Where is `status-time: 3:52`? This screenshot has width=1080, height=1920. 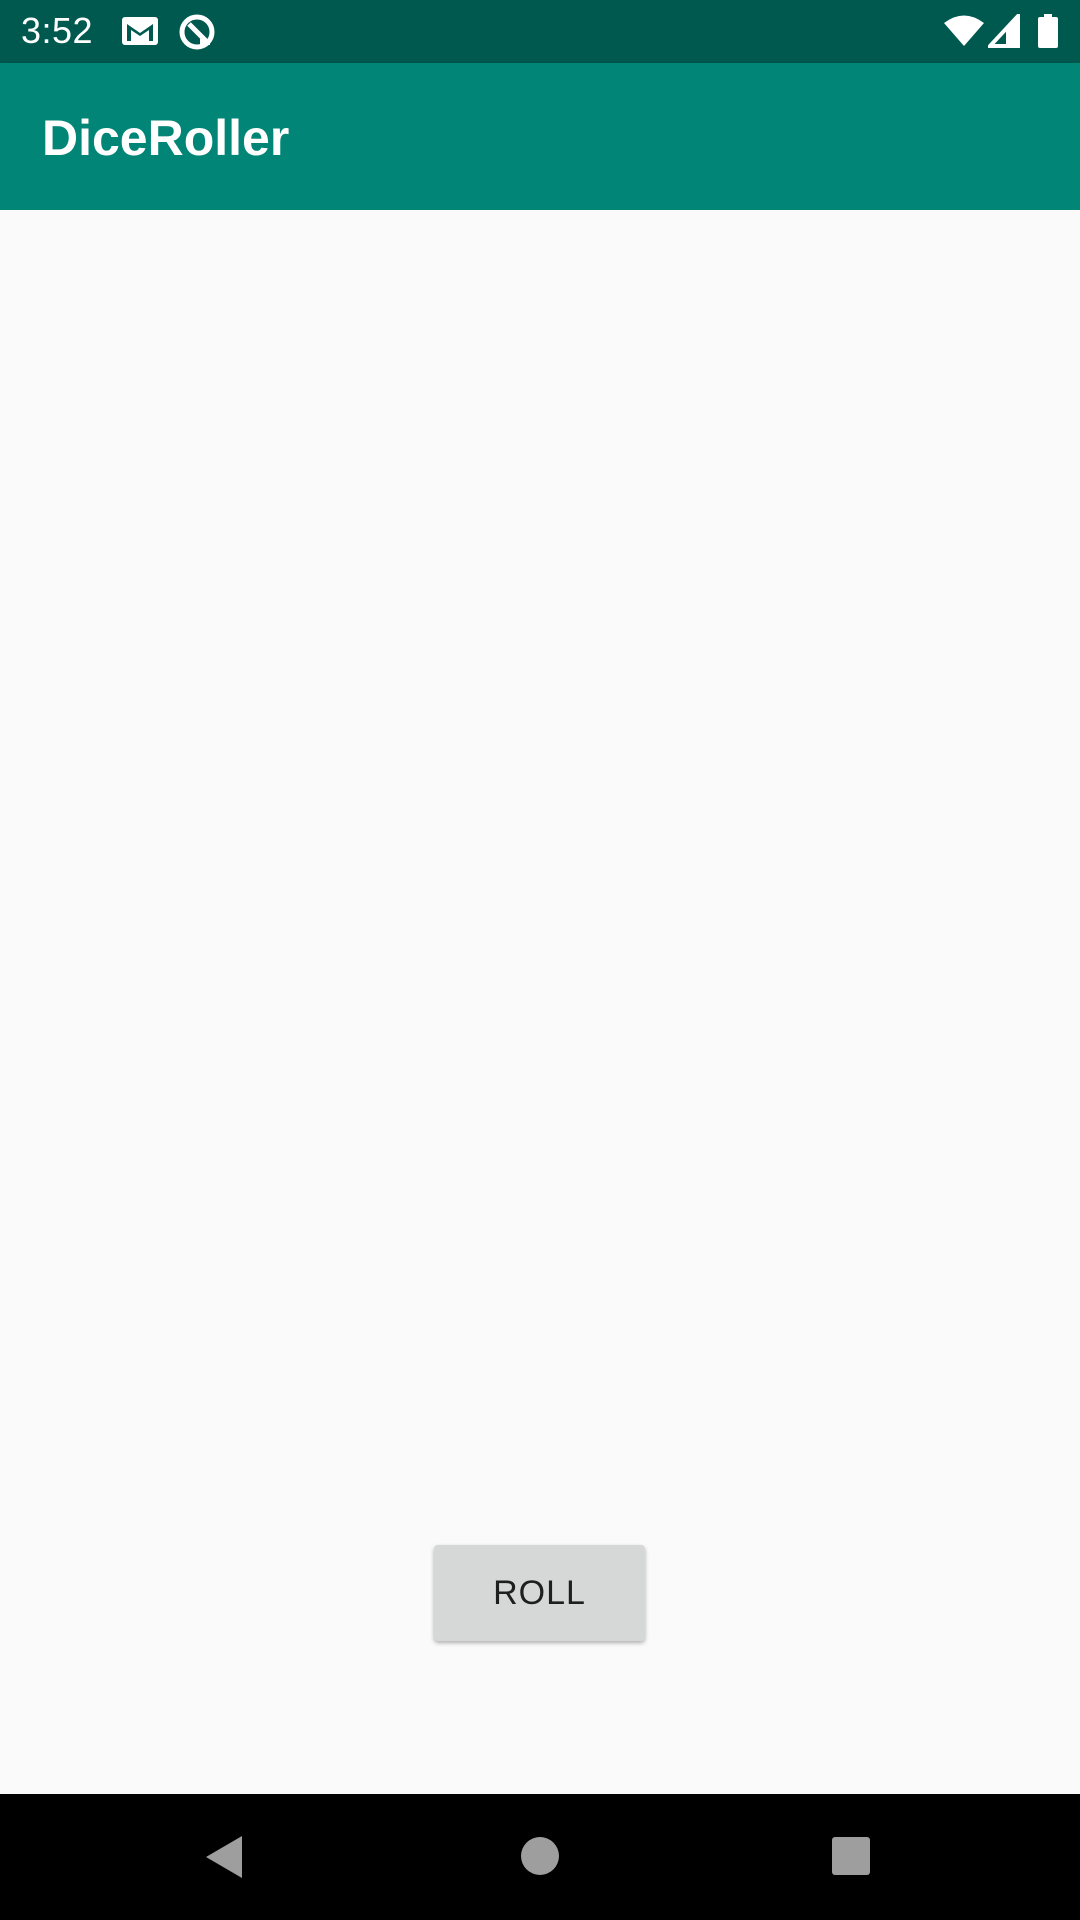 status-time: 3:52 is located at coordinates (57, 30).